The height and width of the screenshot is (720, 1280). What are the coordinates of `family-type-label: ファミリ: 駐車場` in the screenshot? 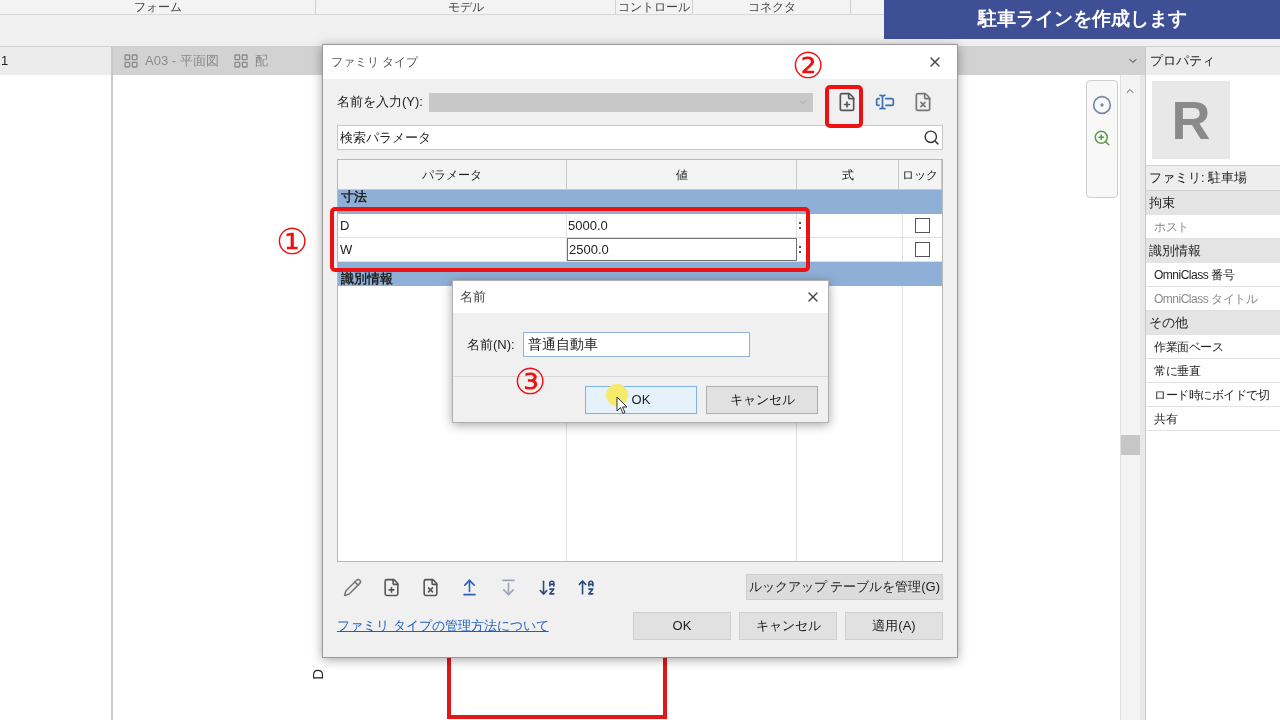 It's located at (1198, 178).